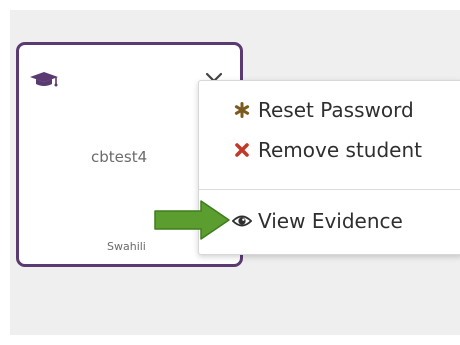 The width and height of the screenshot is (460, 345). I want to click on remove-student-label: Remove student, so click(340, 150).